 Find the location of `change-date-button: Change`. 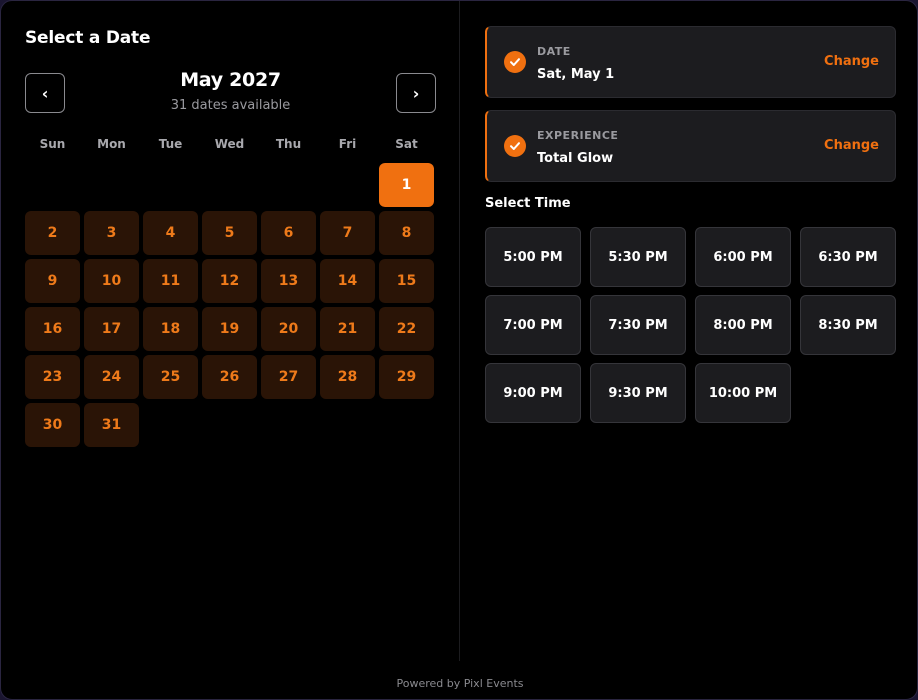

change-date-button: Change is located at coordinates (851, 61).